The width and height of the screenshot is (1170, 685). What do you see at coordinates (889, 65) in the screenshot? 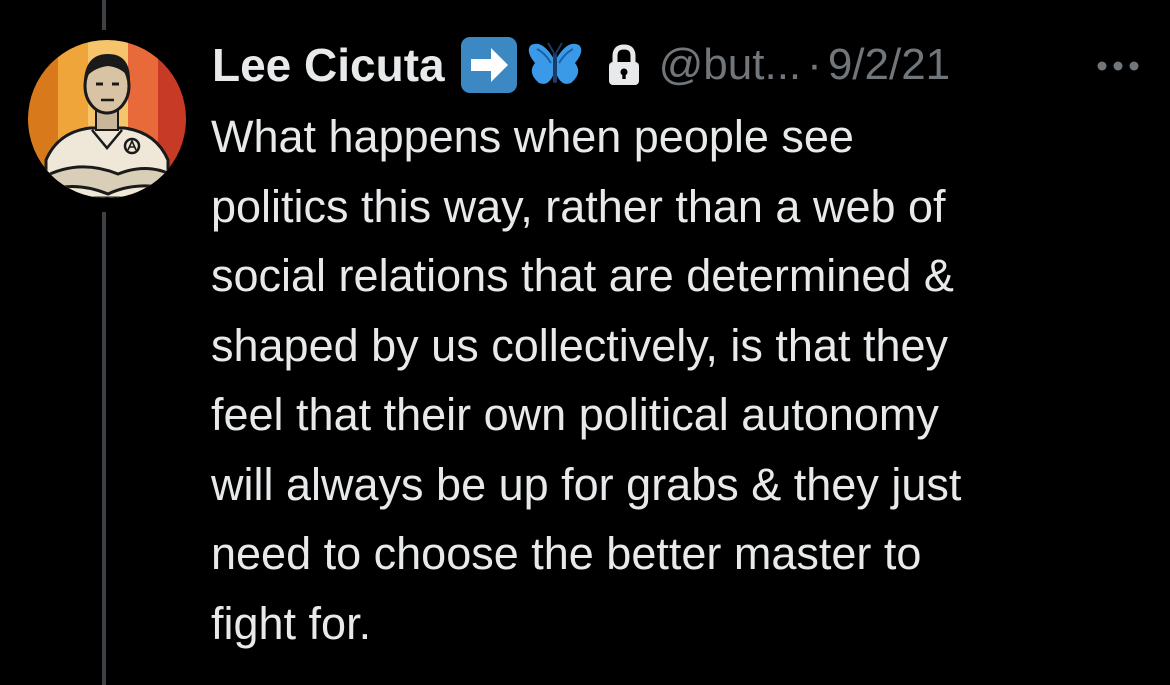
I see `tweet-date: 9/2/21` at bounding box center [889, 65].